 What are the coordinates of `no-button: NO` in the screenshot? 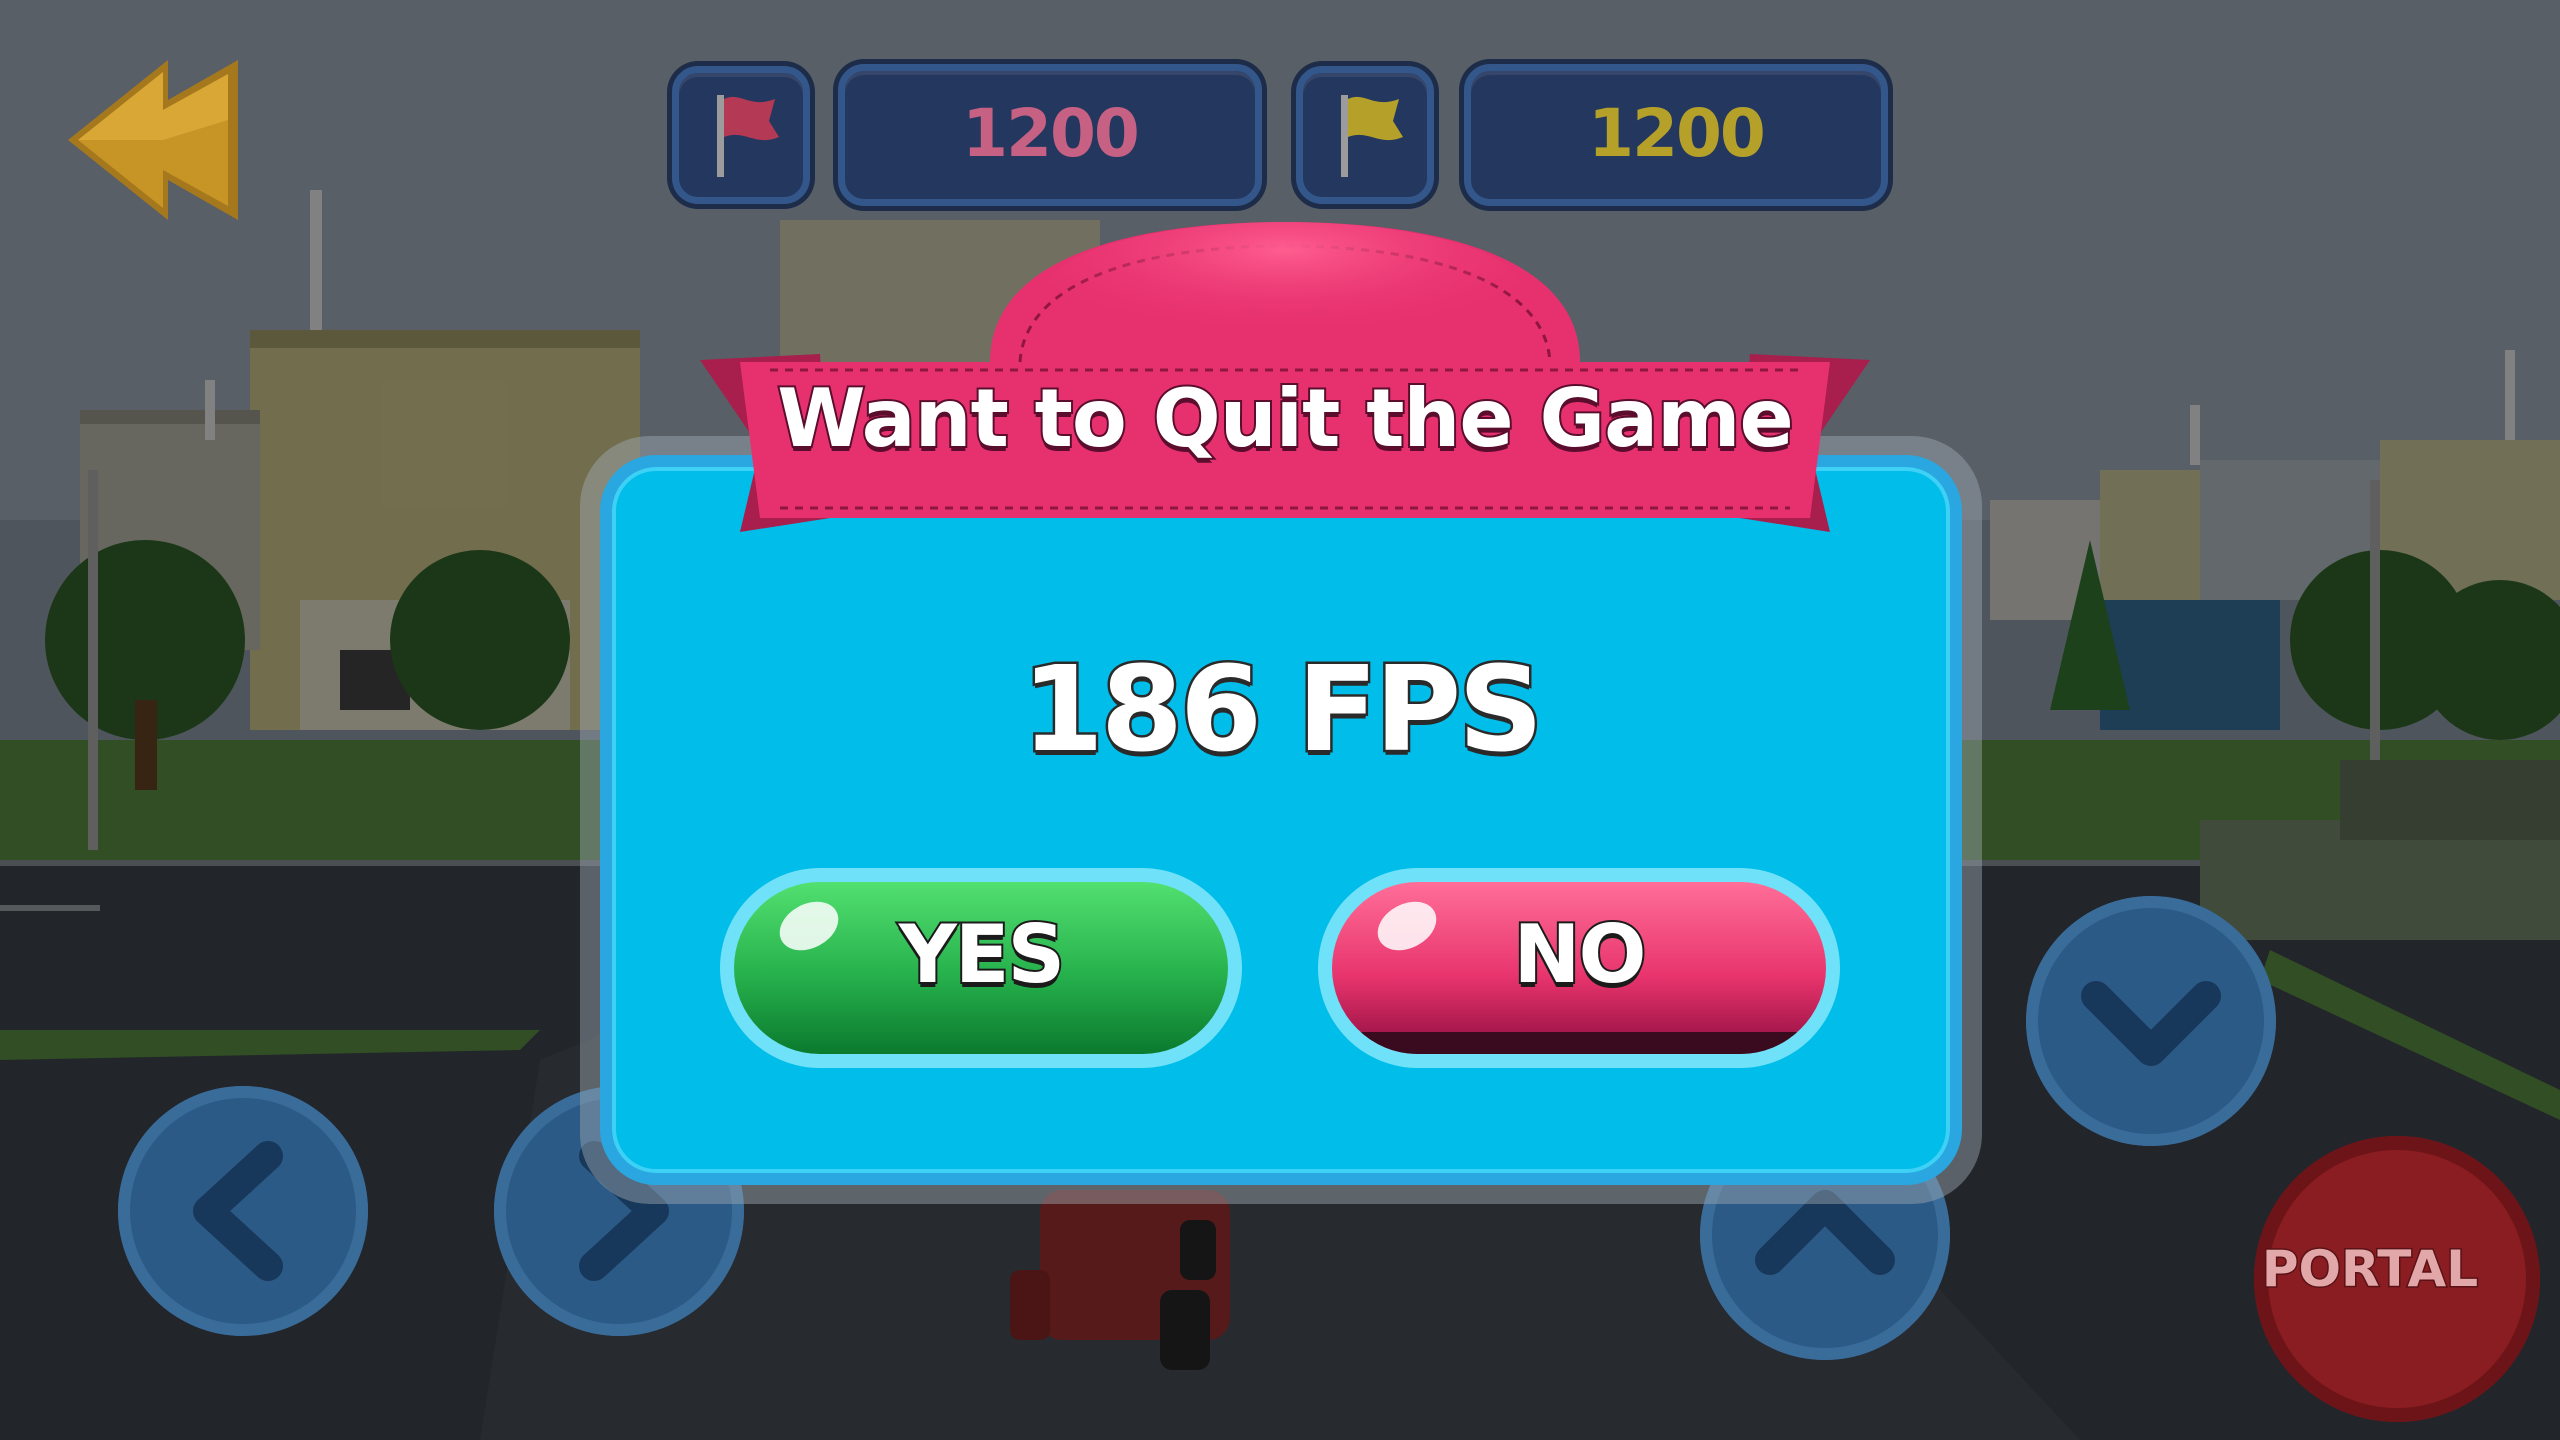 It's located at (1579, 968).